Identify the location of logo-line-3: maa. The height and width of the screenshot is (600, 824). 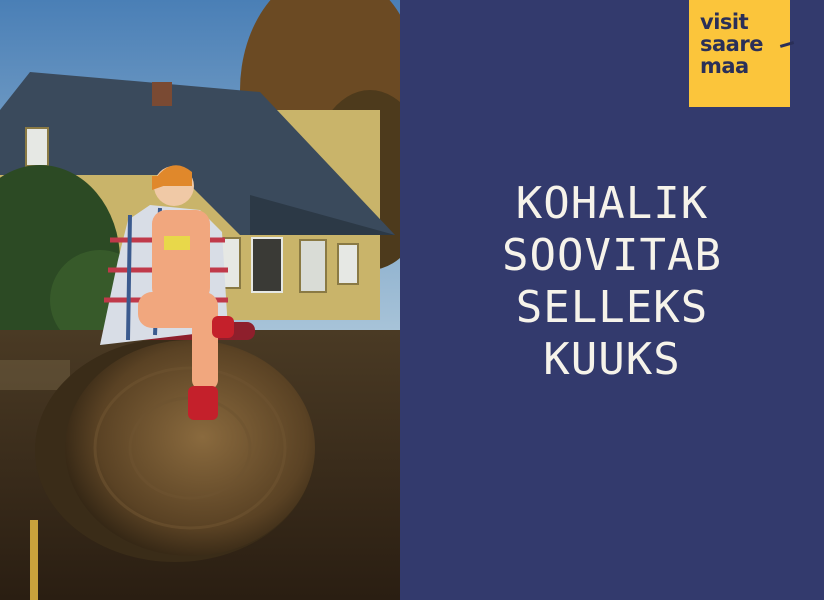
(724, 66).